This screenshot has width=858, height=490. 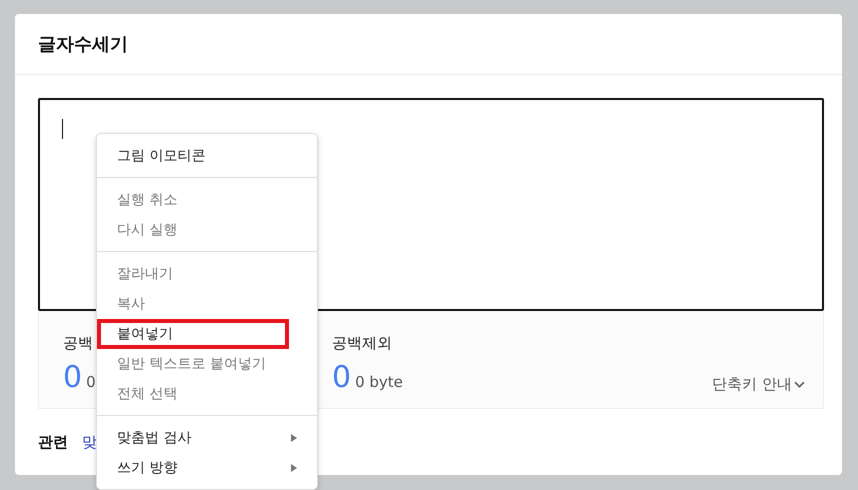 I want to click on stat-label: 공백, so click(x=78, y=344).